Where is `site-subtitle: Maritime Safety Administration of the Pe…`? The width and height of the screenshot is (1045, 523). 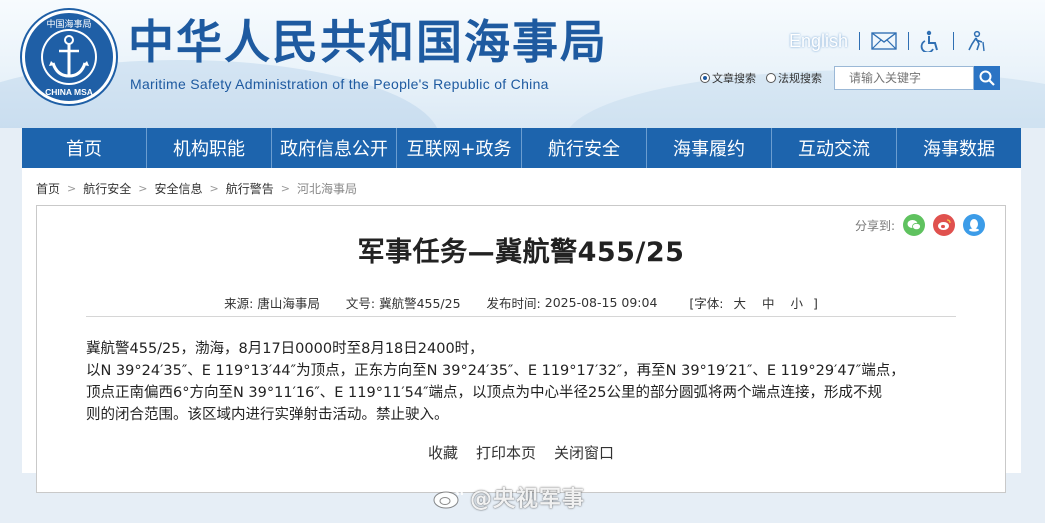
site-subtitle: Maritime Safety Administration of the Pe… is located at coordinates (339, 84).